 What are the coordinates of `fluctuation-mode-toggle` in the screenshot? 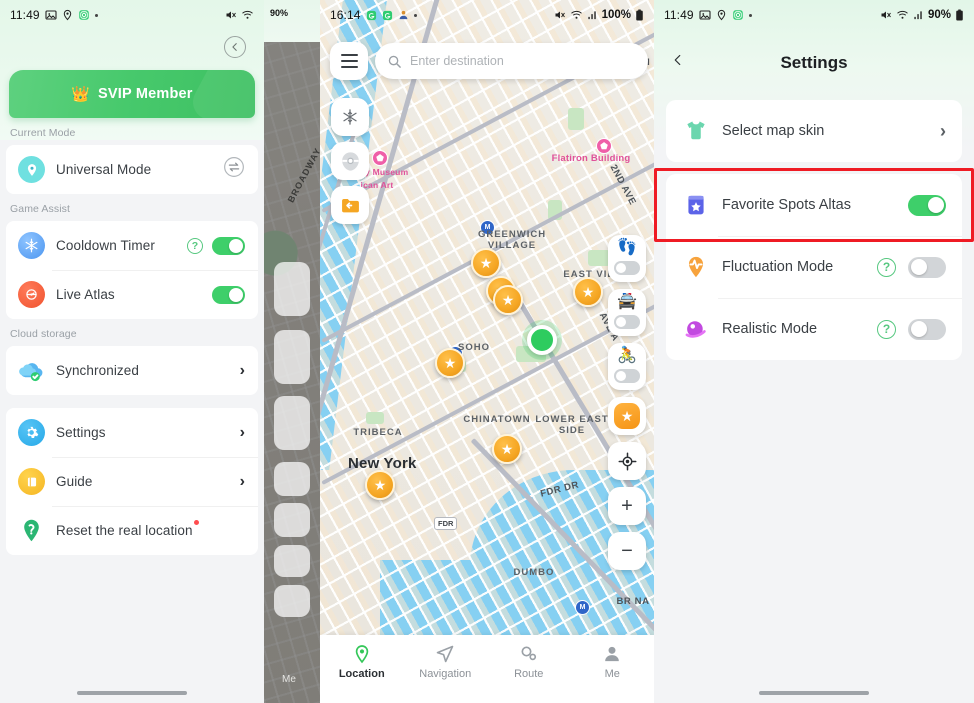 It's located at (927, 267).